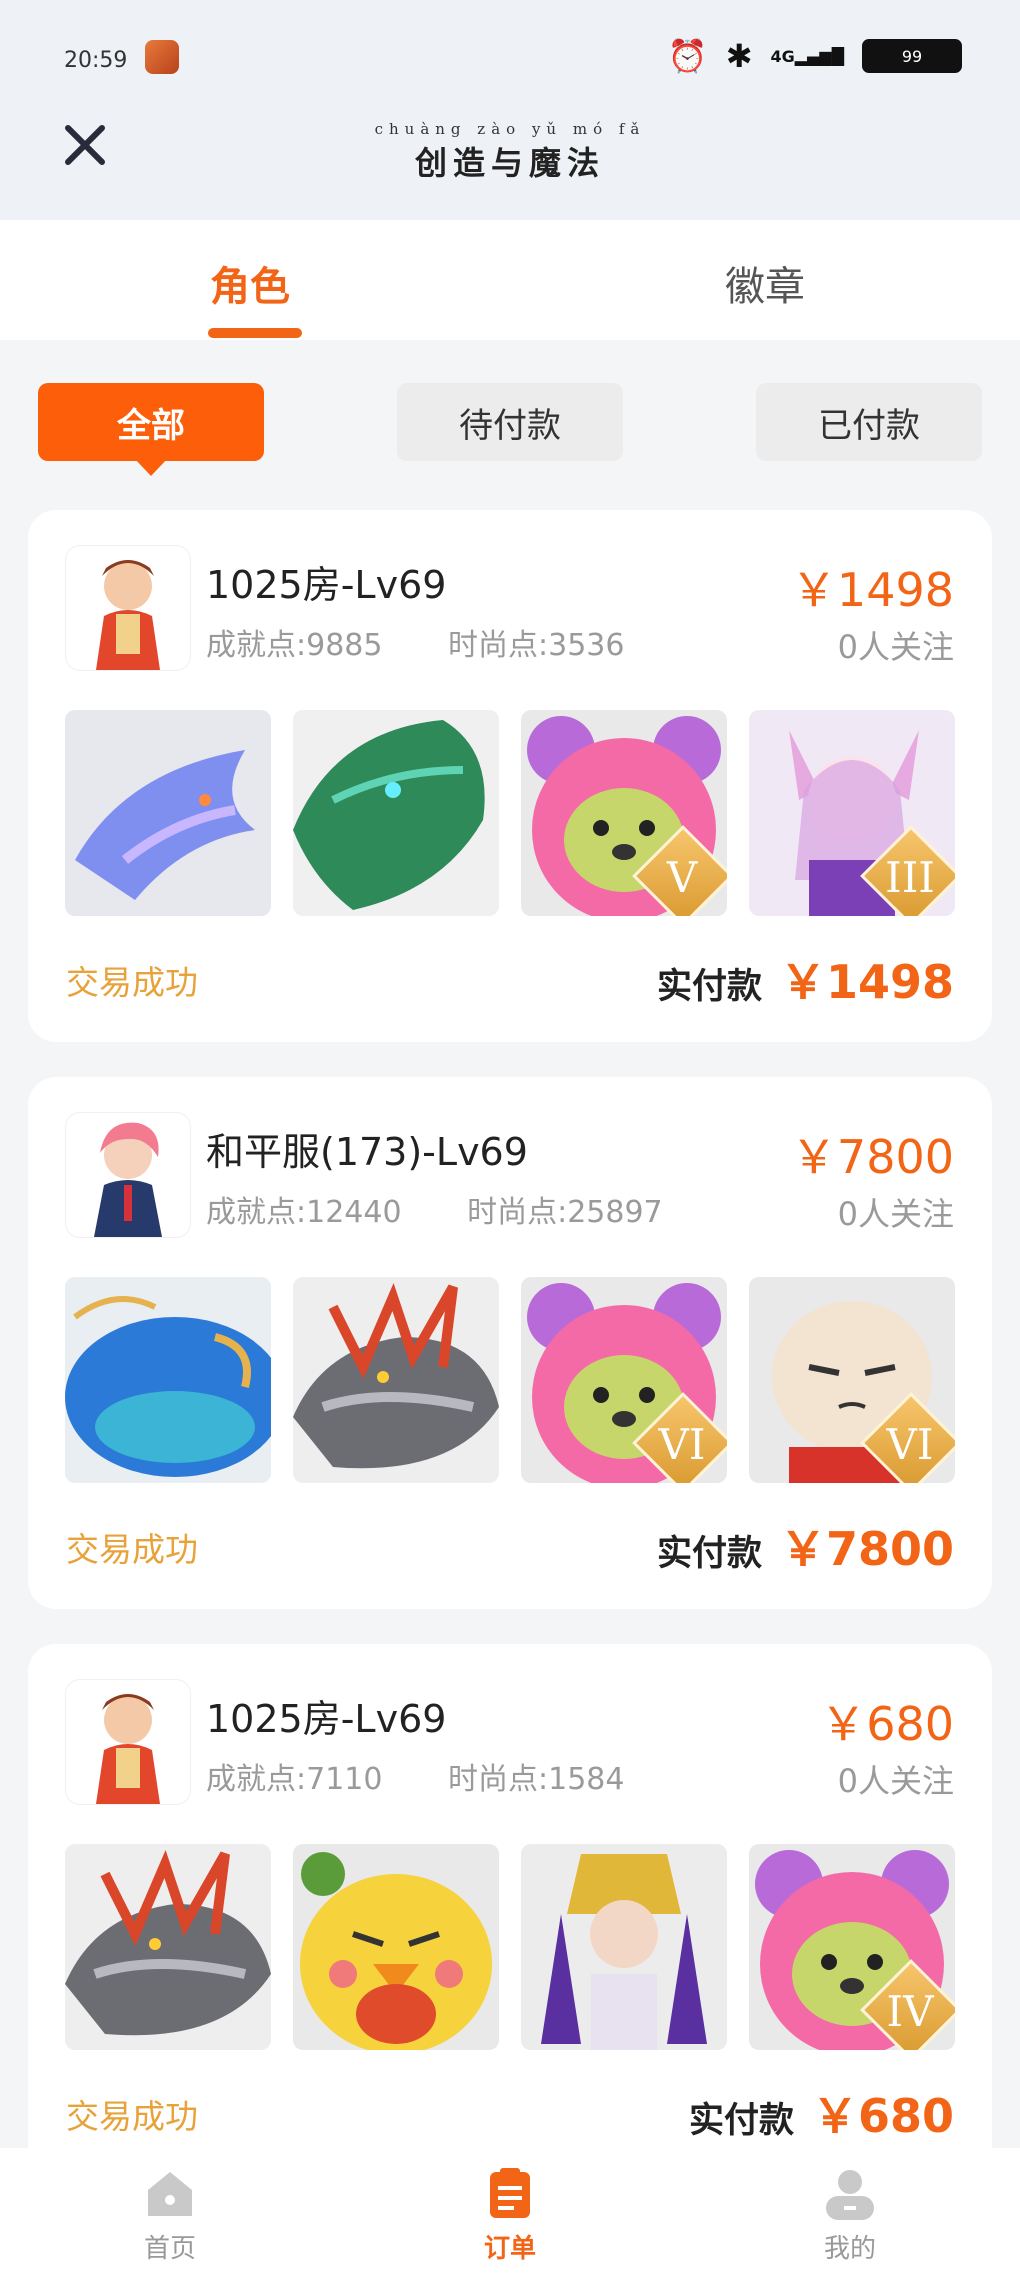 The image size is (1020, 2278). I want to click on paid-amount: 实付款 ￥1498, so click(805, 979).